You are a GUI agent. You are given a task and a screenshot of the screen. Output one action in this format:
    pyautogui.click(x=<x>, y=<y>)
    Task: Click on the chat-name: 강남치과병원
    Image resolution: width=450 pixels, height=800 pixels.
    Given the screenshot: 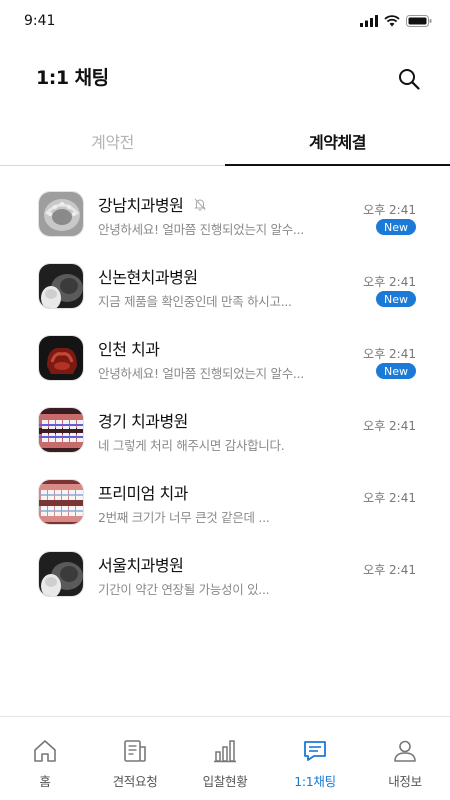 What is the action you would take?
    pyautogui.click(x=141, y=205)
    